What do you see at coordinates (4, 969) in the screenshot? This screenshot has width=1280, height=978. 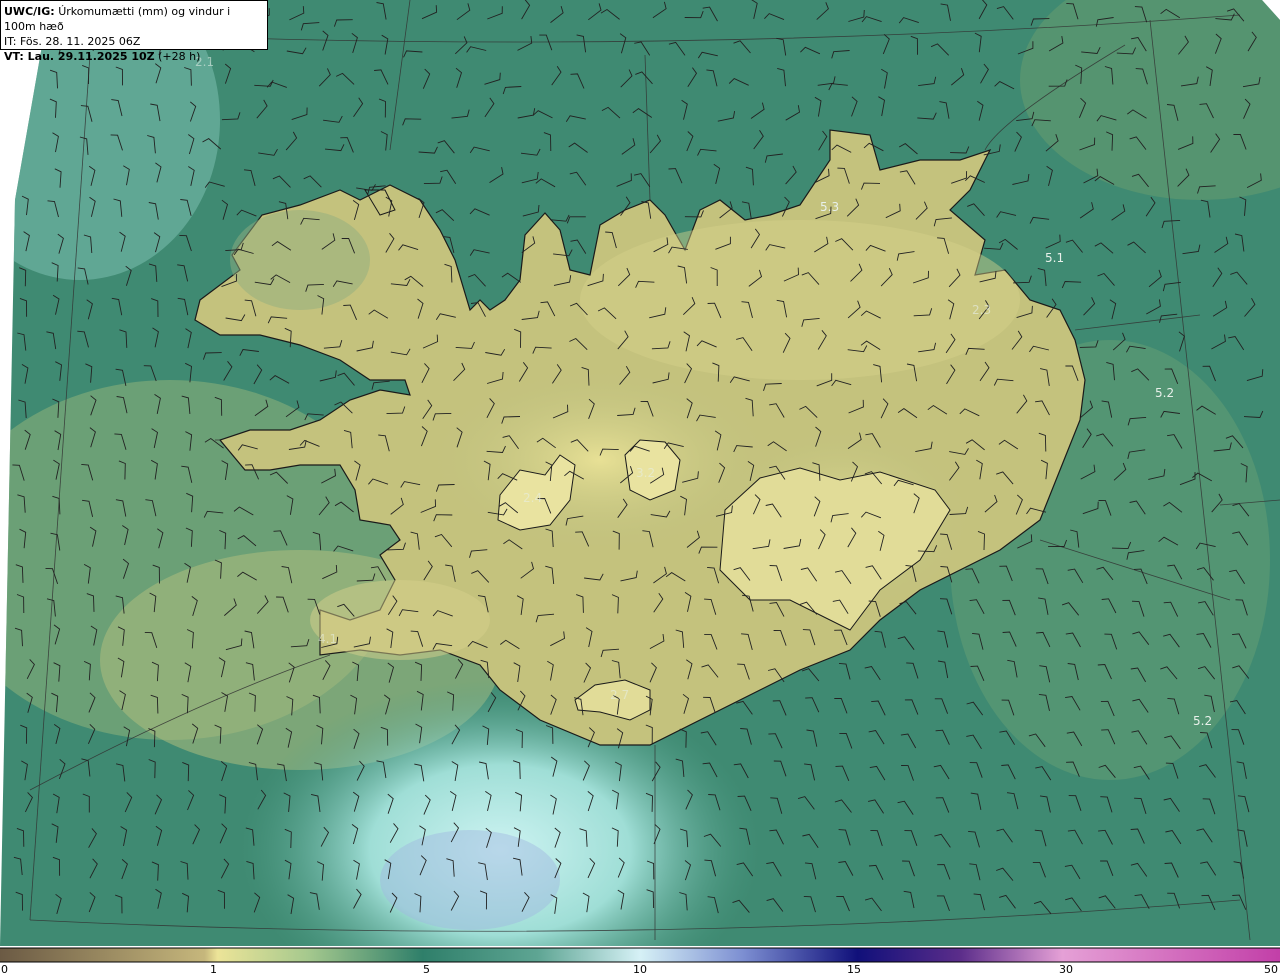 I see `colorbar-tick-label: 0` at bounding box center [4, 969].